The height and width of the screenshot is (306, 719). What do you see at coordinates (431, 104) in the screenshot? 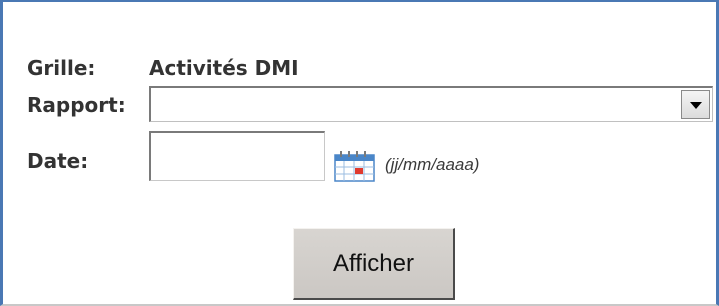
I see `report-select` at bounding box center [431, 104].